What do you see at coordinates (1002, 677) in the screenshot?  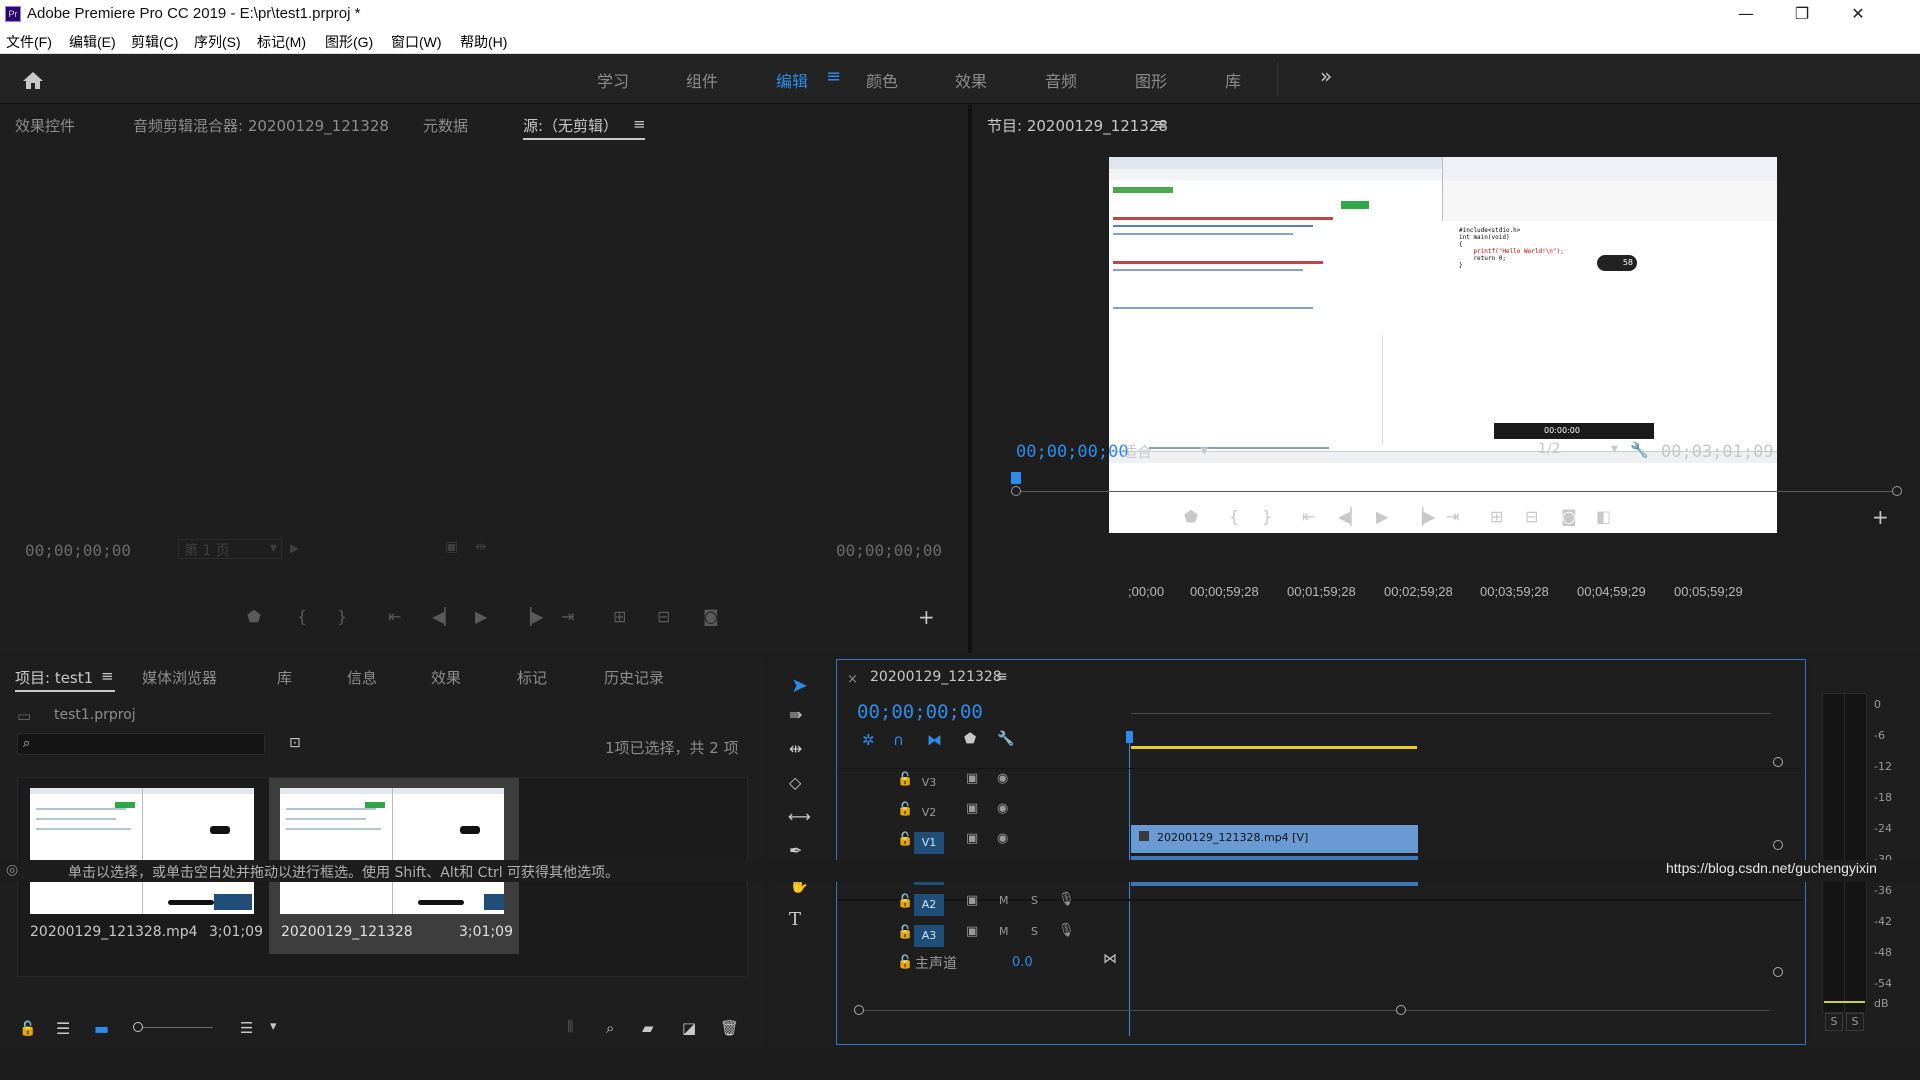 I see `timeline-menu-icon: ≡` at bounding box center [1002, 677].